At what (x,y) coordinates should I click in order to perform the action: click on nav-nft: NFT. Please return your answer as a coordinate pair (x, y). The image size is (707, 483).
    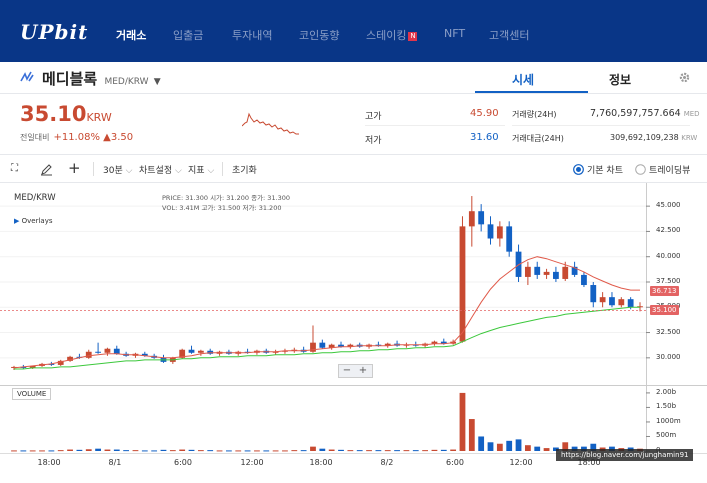
    Looking at the image, I should click on (454, 33).